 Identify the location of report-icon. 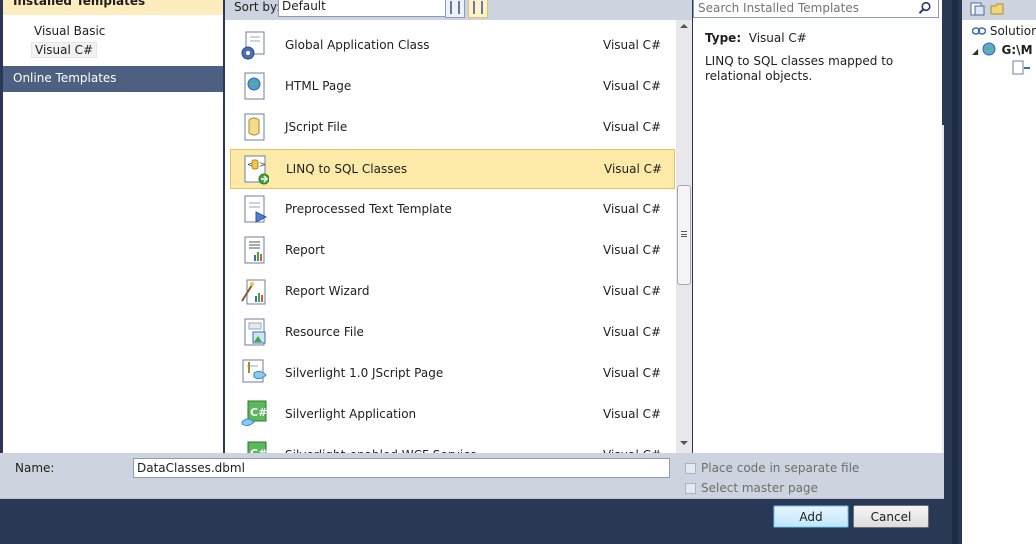
(254, 250).